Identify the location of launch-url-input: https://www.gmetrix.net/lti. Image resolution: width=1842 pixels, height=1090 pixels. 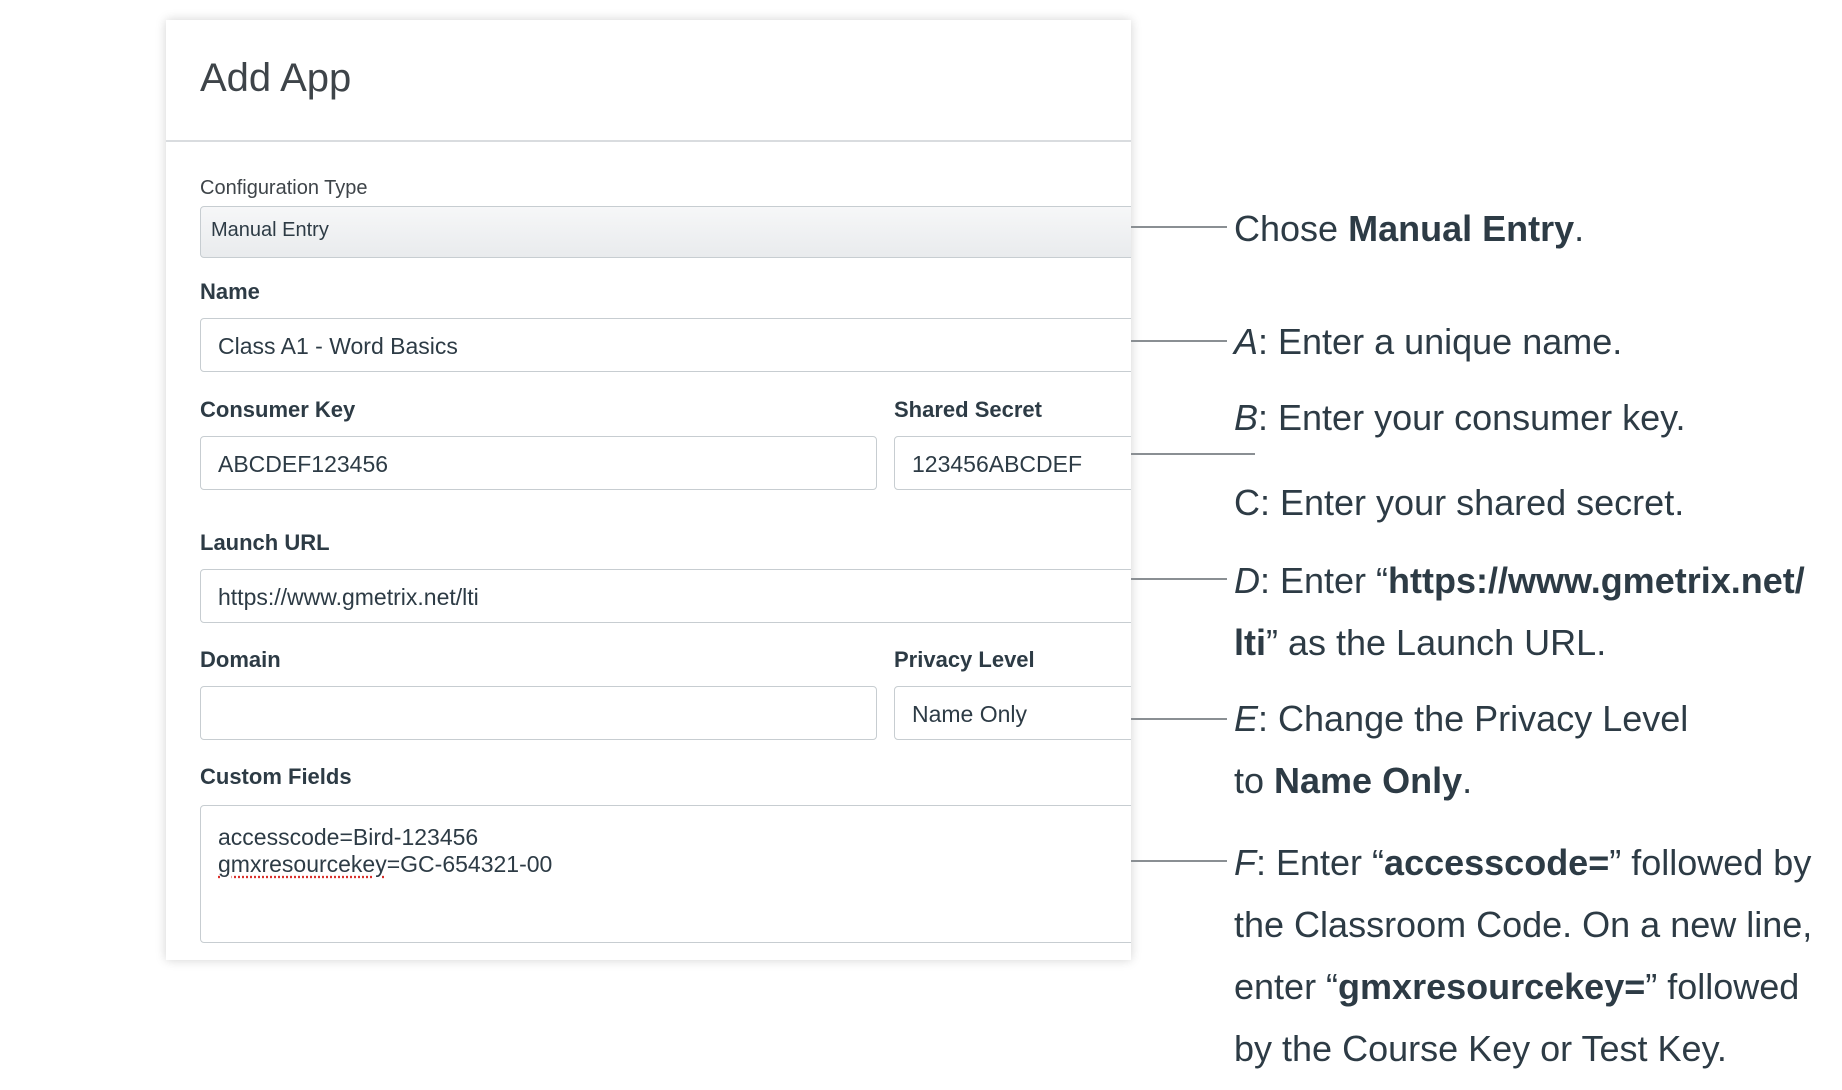
(665, 596).